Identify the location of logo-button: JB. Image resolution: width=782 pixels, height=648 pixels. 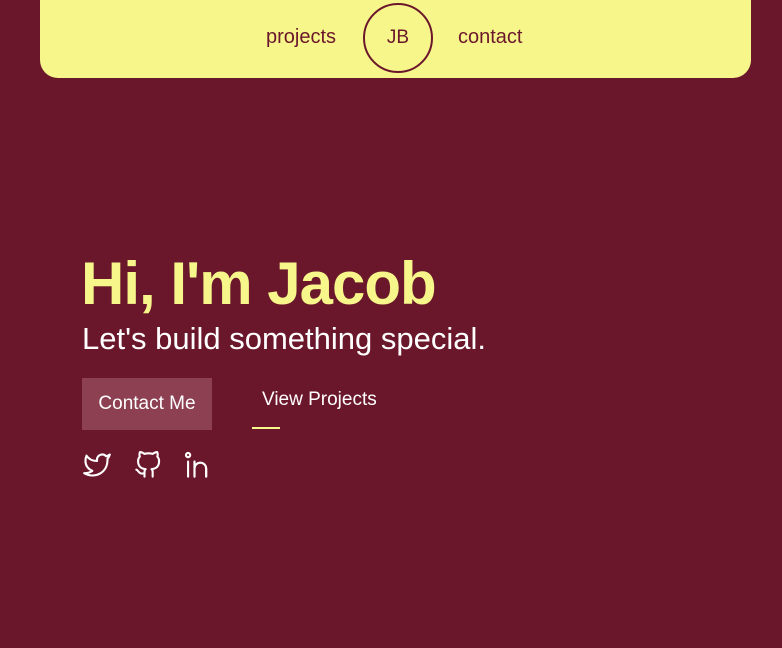
(398, 38).